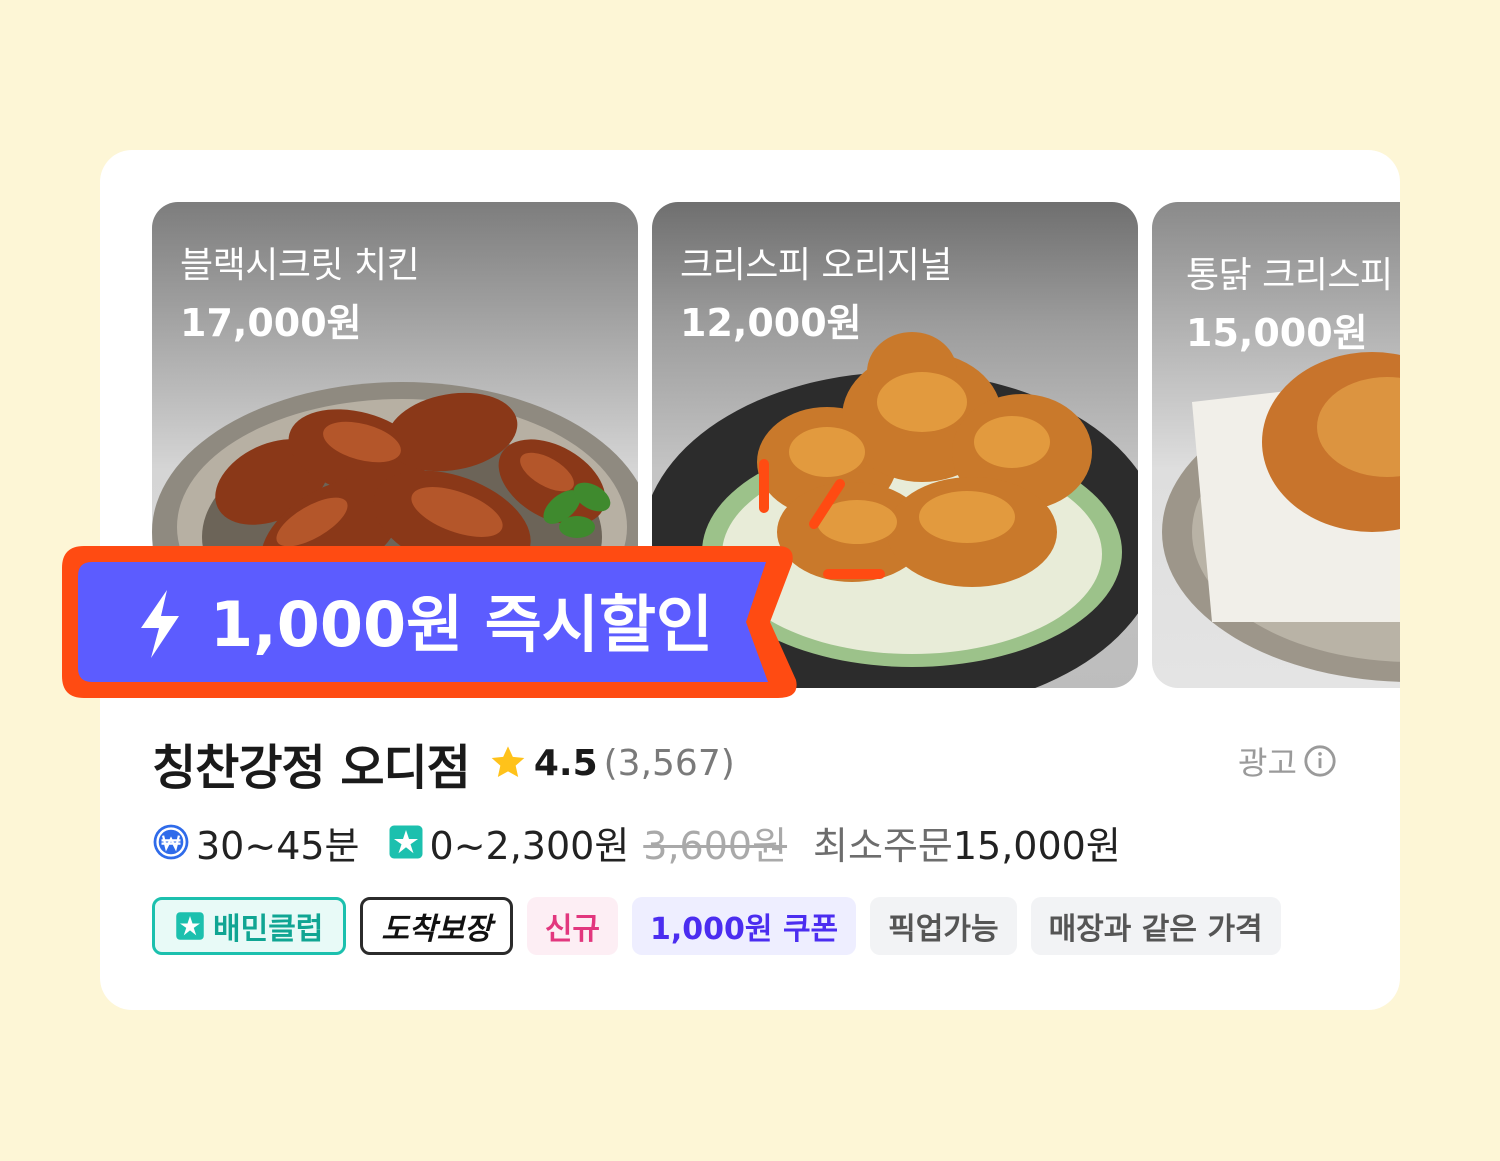 Image resolution: width=1500 pixels, height=1161 pixels. I want to click on tag-label: 배민클럽, so click(268, 929).